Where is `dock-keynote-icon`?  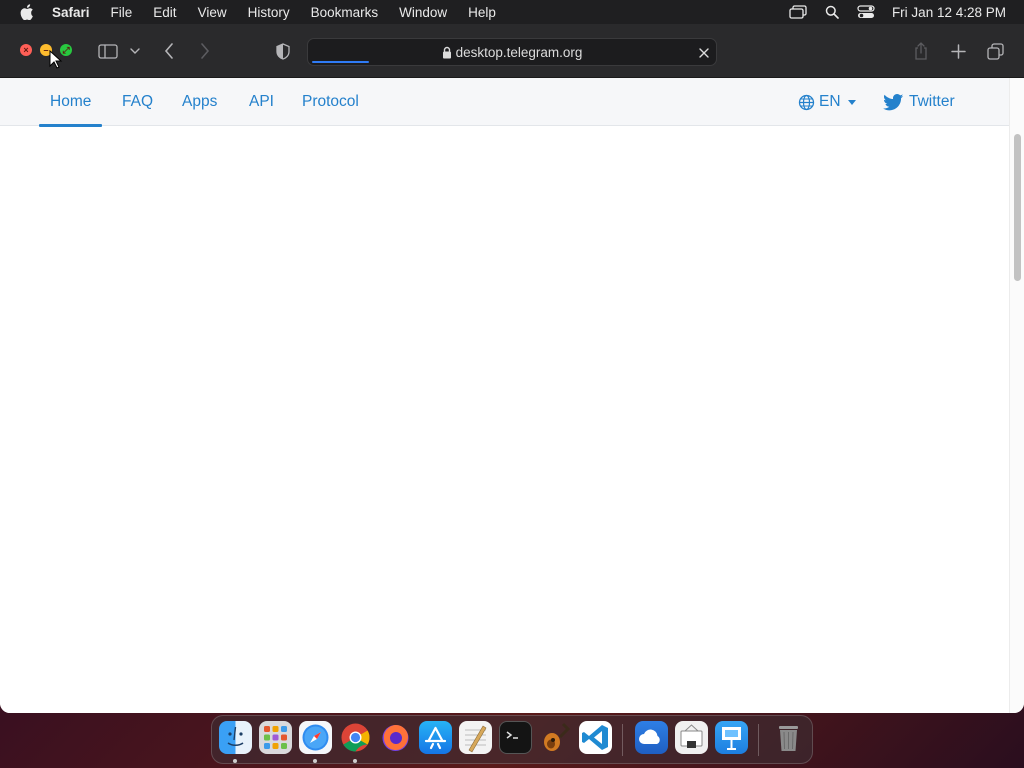 dock-keynote-icon is located at coordinates (731, 737).